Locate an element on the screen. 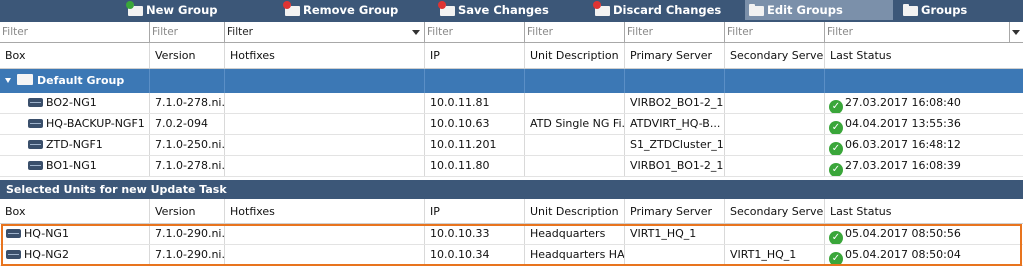 The width and height of the screenshot is (1023, 270). status-text: 05.04.2017 08:50:56 is located at coordinates (903, 233).